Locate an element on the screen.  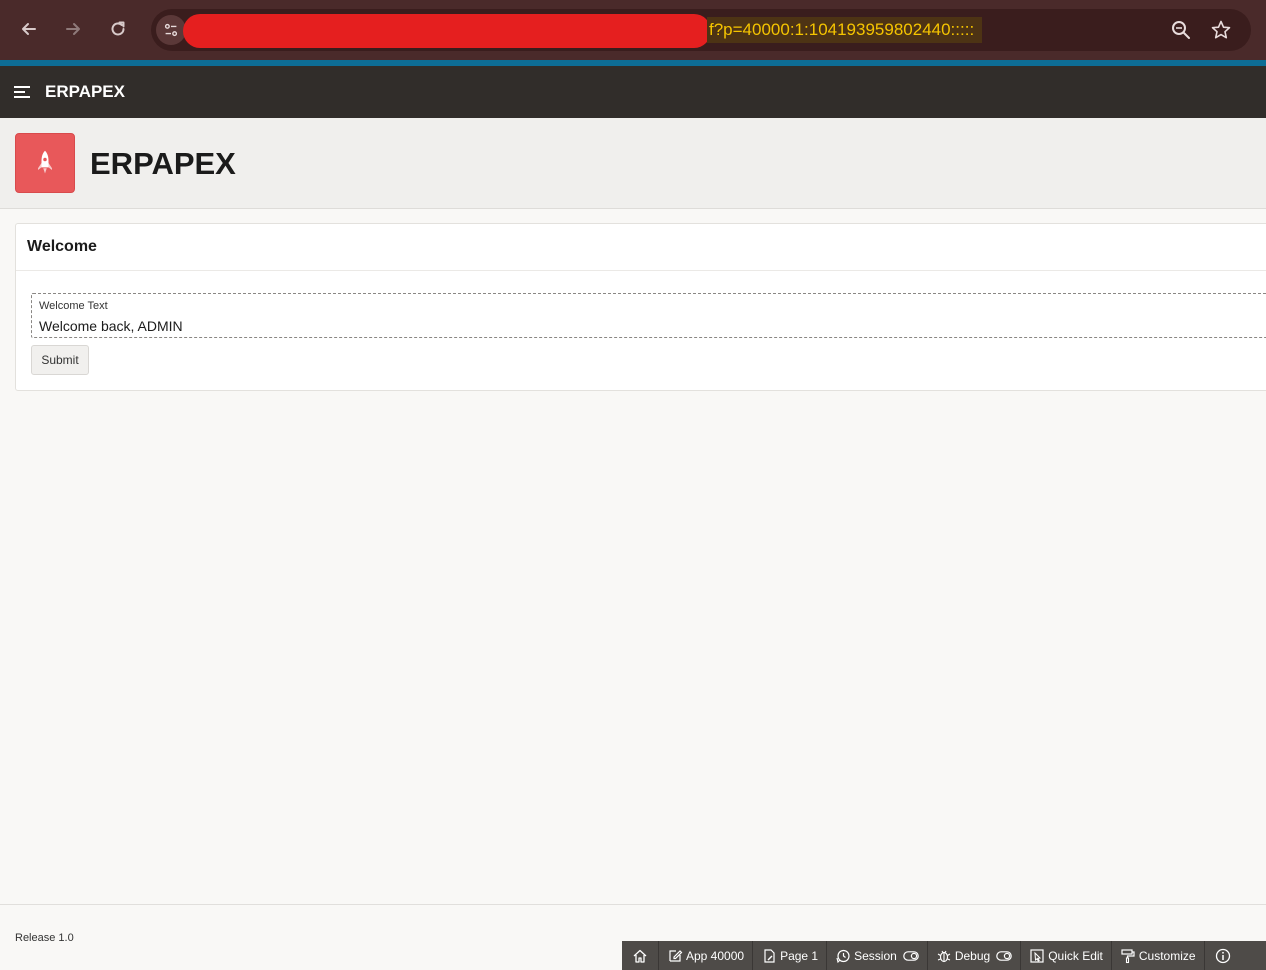
page-label: Page 1 is located at coordinates (799, 955).